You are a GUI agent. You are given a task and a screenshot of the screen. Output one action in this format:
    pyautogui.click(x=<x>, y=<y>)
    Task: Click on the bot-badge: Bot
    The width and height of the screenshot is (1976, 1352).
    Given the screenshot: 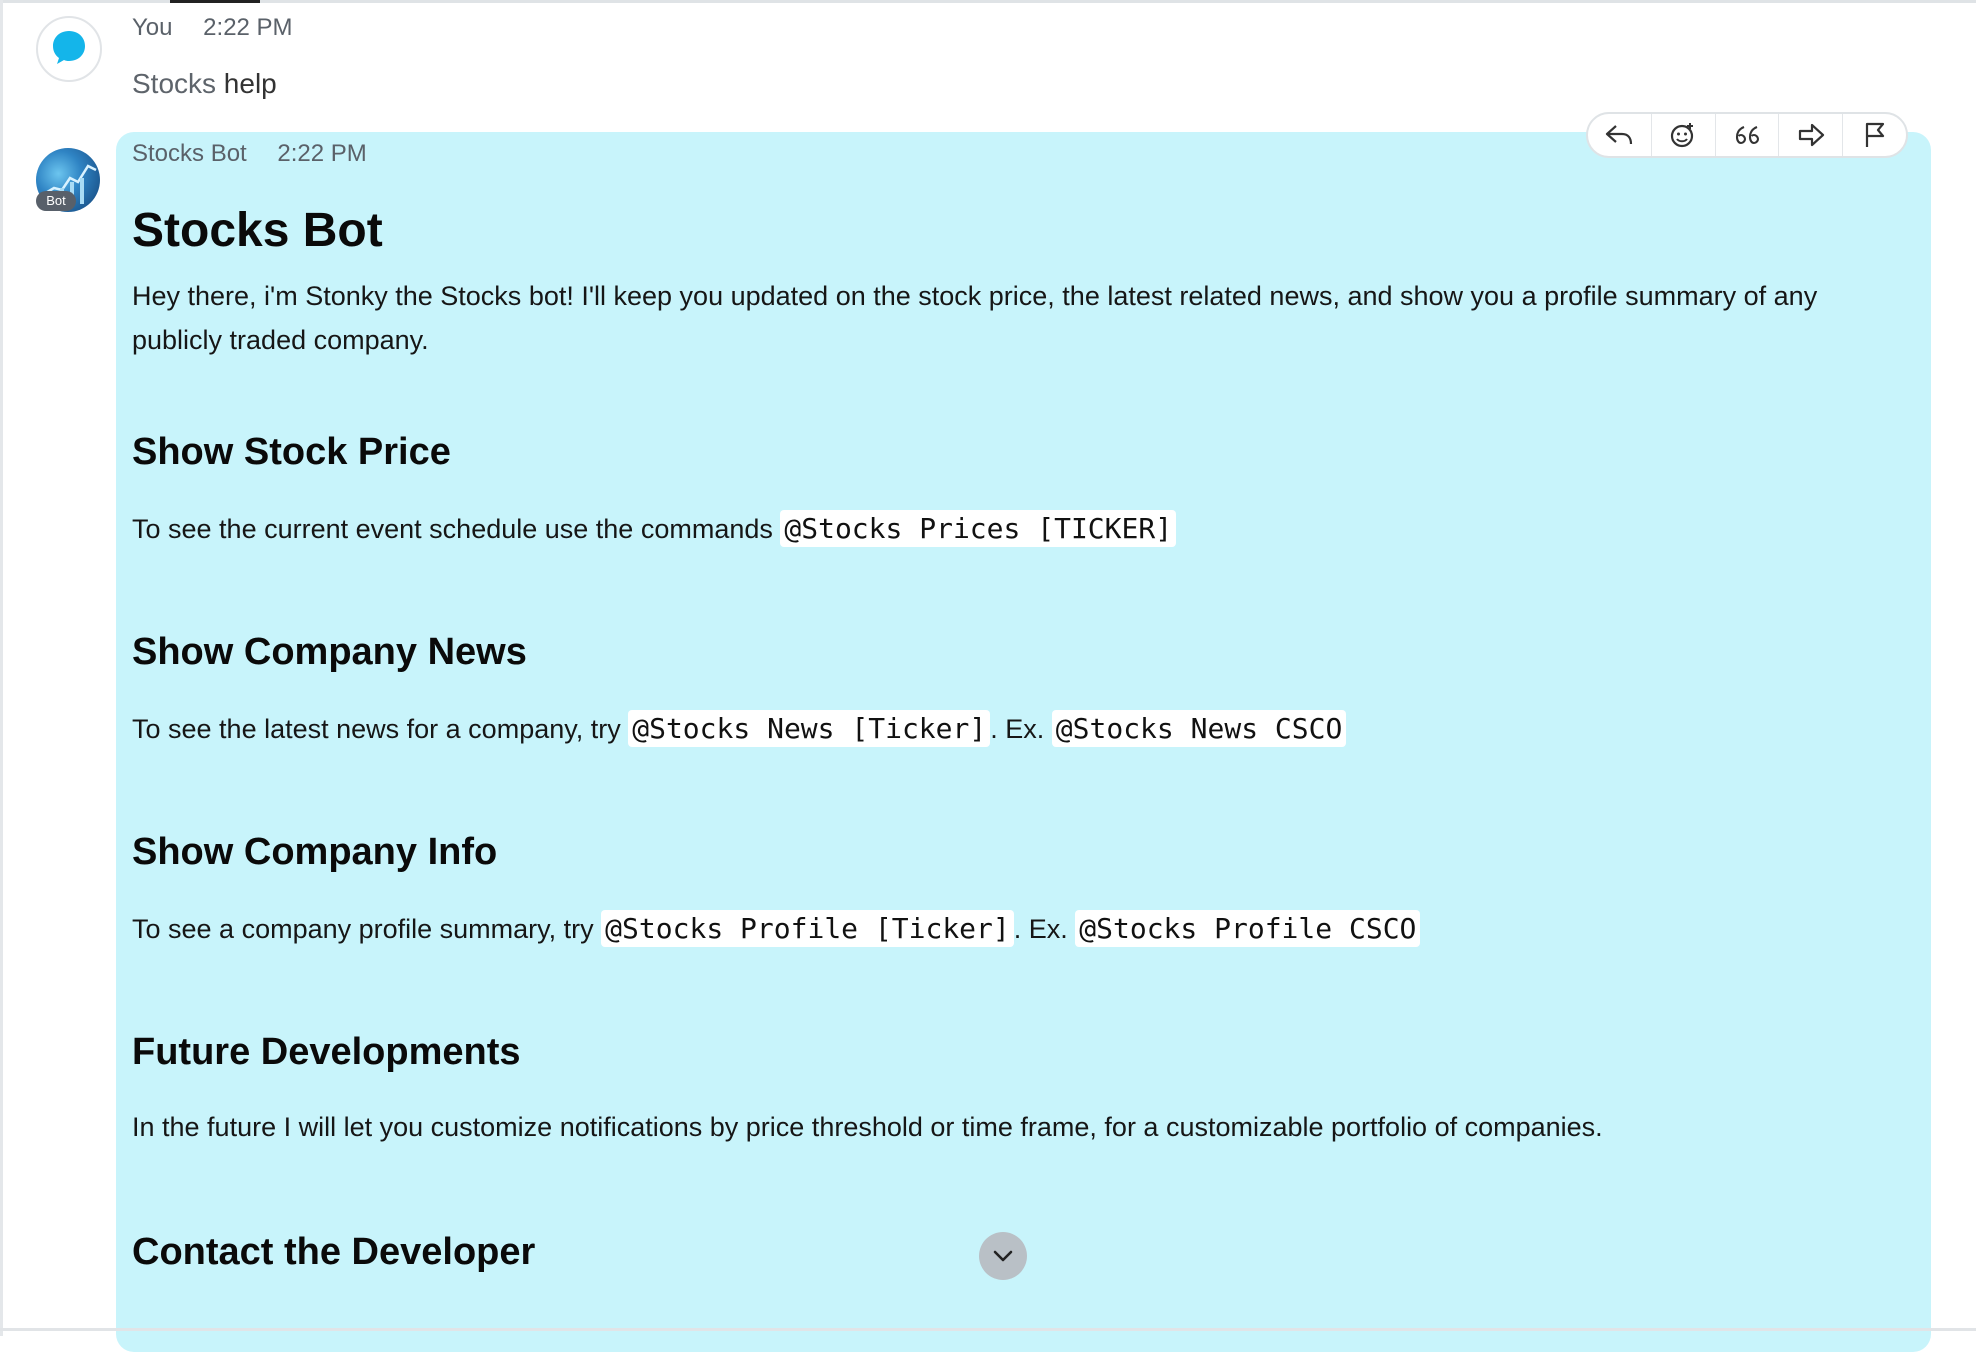 What is the action you would take?
    pyautogui.click(x=56, y=201)
    